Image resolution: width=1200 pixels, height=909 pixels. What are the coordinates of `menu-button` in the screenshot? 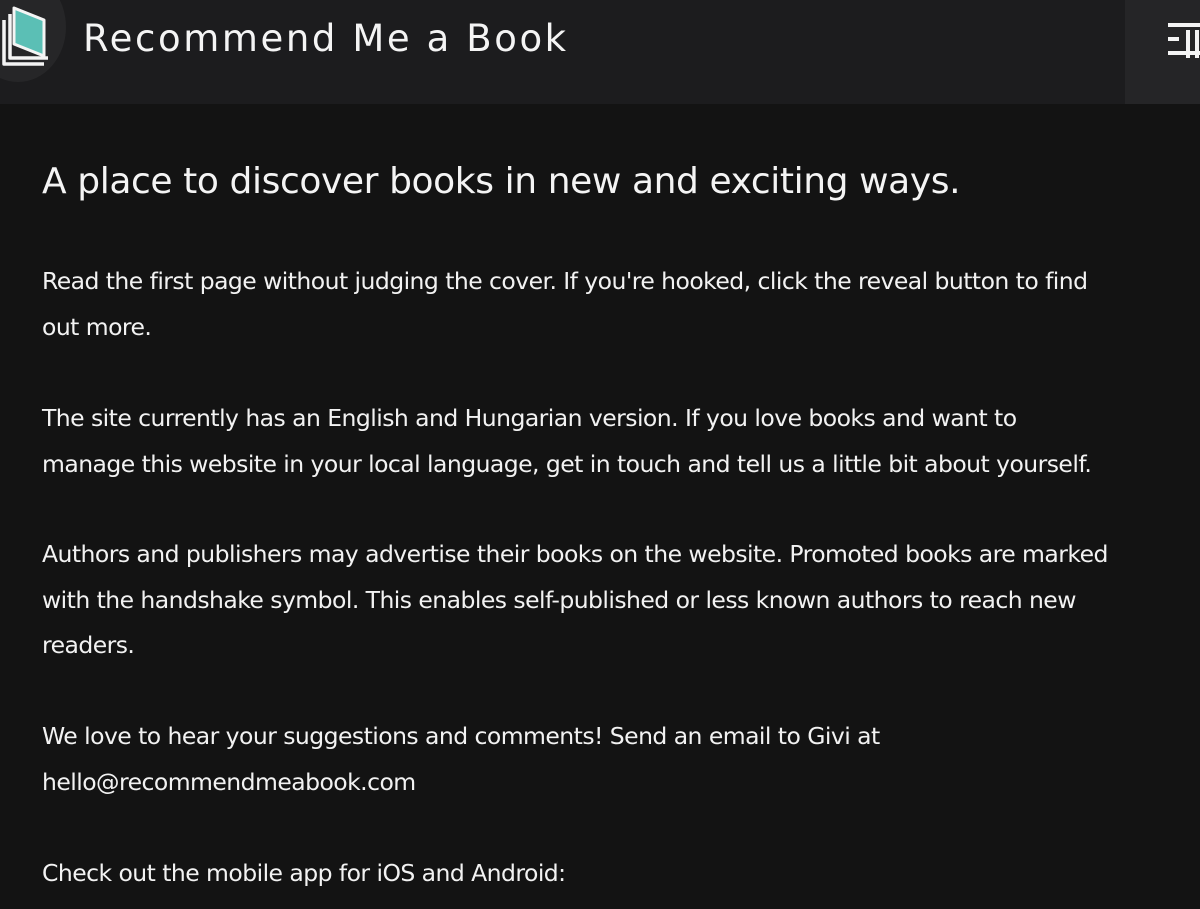 It's located at (1162, 52).